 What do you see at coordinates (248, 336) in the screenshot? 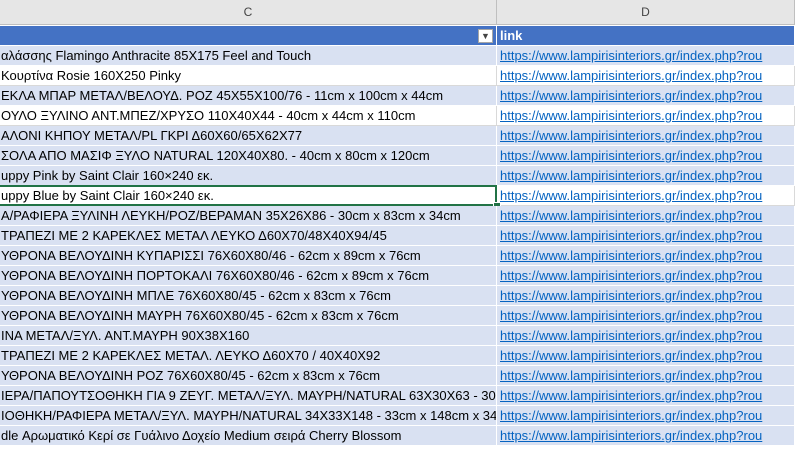
I see `cell-product-name: ΙΝΑ ΜΕΤΑΛ/ΞΥΛ. ΑΝΤ.ΜΑΥΡΗ 90X38X160` at bounding box center [248, 336].